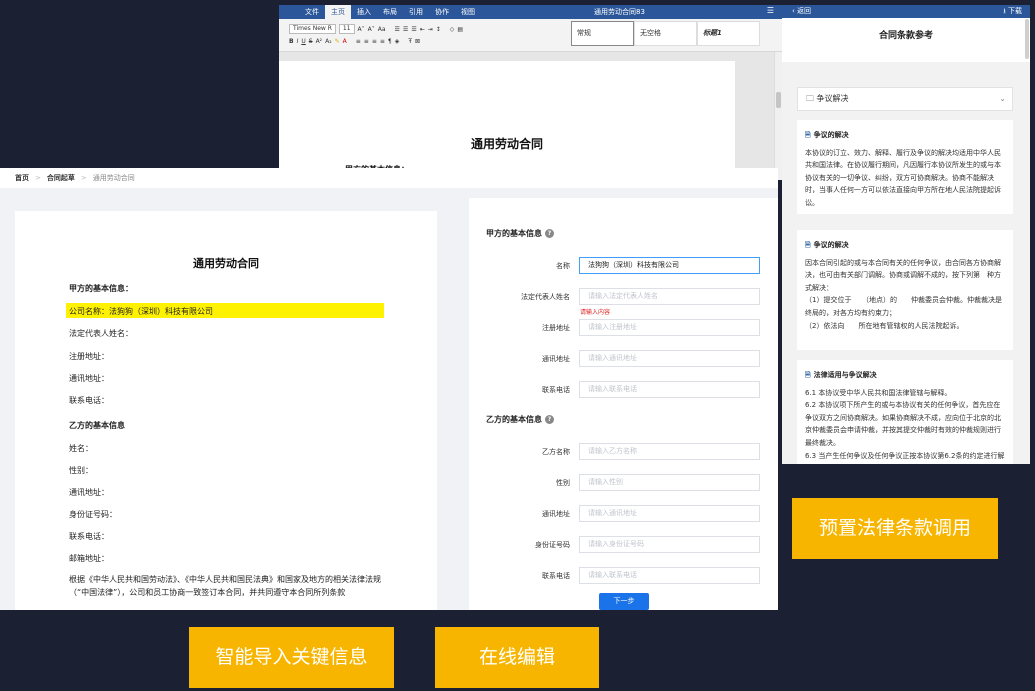 The width and height of the screenshot is (1035, 691). I want to click on breadcrumb-drafting: 合同起草, so click(61, 178).